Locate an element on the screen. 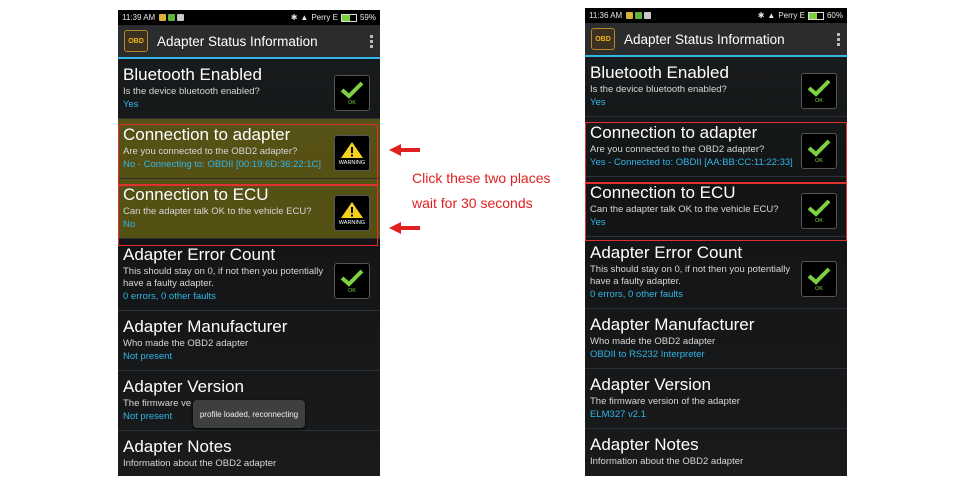 The image size is (960, 484). row-status: OBDII to RS232 Interpreter is located at coordinates (647, 354).